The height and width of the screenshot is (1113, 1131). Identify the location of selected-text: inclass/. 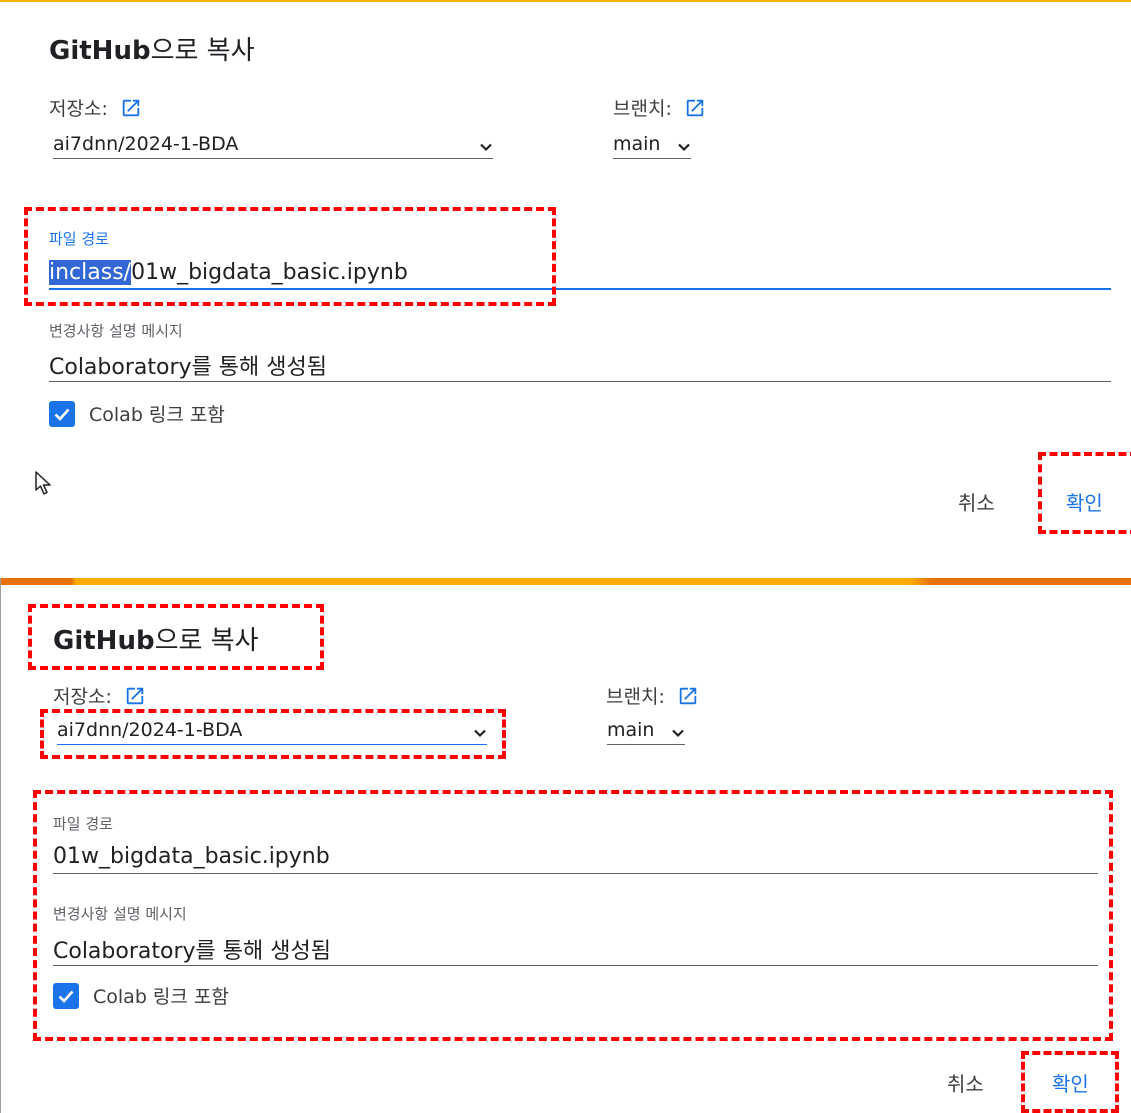
(90, 272).